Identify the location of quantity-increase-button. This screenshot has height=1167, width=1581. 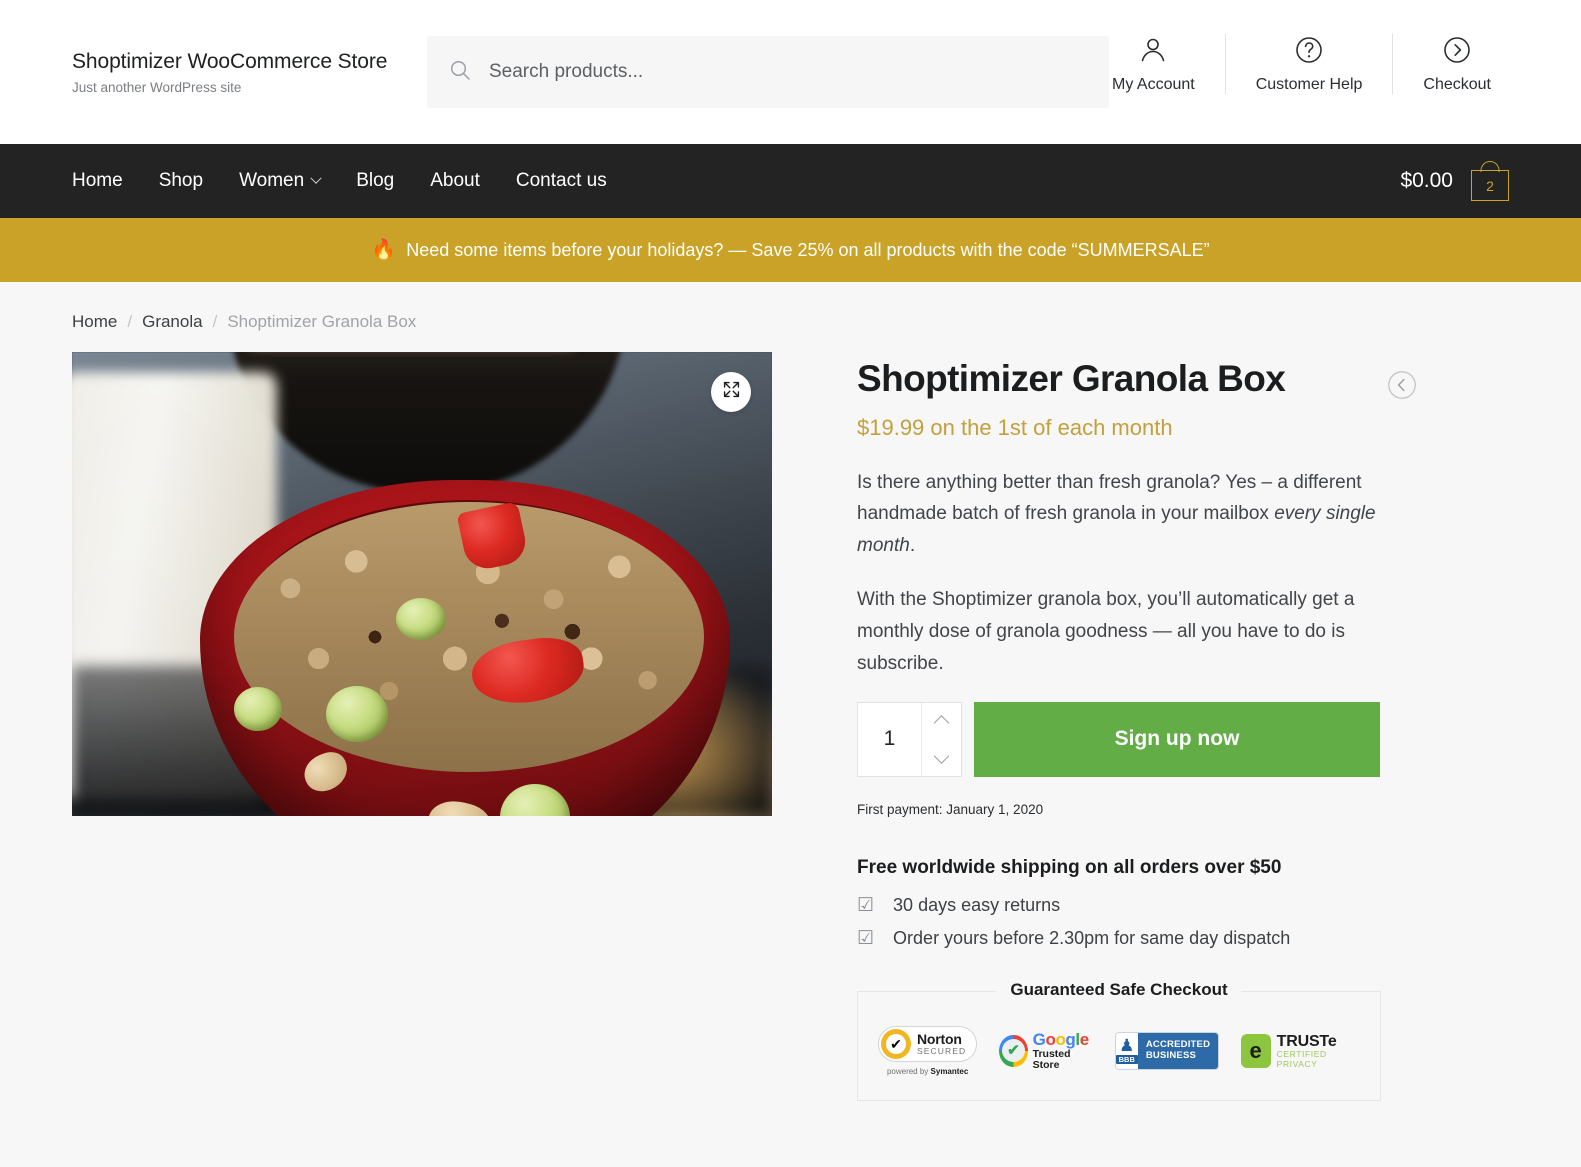
(941, 721).